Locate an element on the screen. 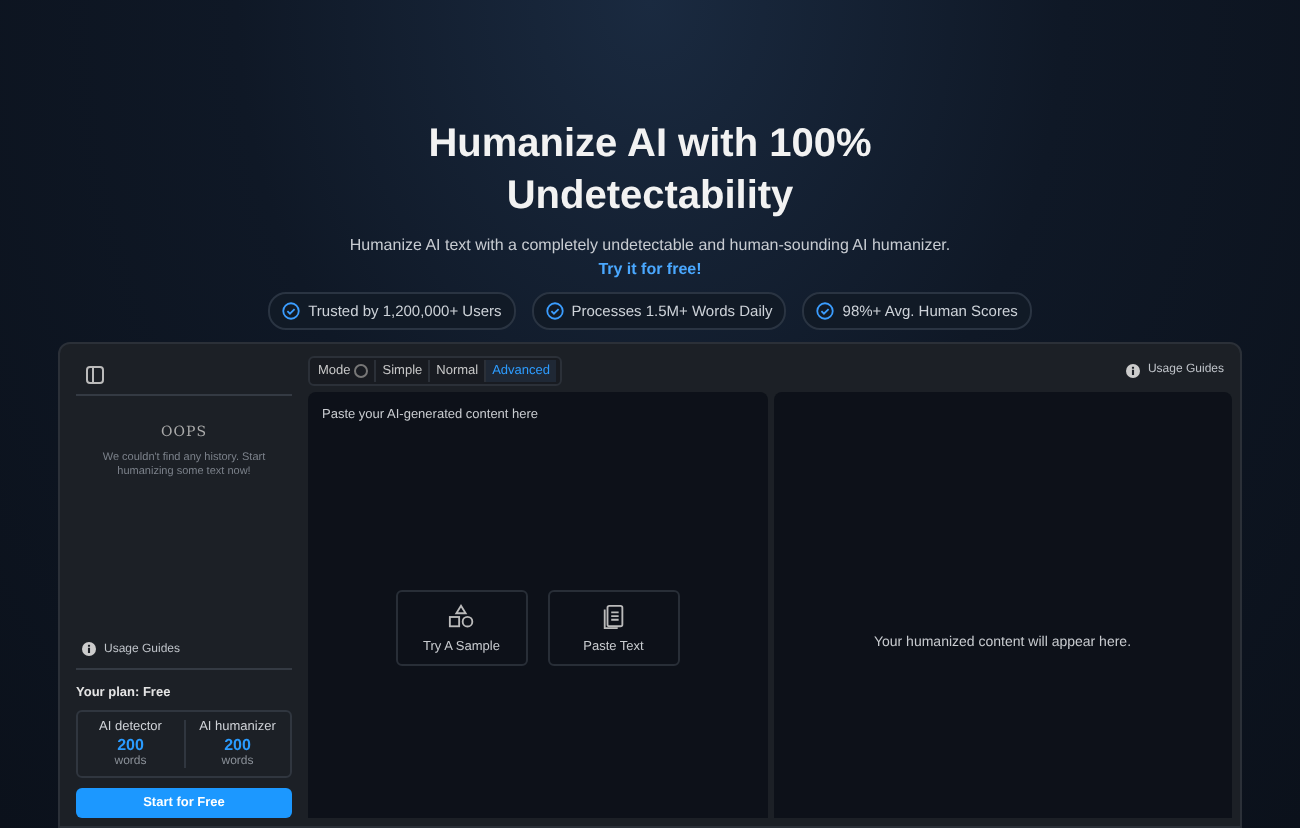  document-icon is located at coordinates (613, 616).